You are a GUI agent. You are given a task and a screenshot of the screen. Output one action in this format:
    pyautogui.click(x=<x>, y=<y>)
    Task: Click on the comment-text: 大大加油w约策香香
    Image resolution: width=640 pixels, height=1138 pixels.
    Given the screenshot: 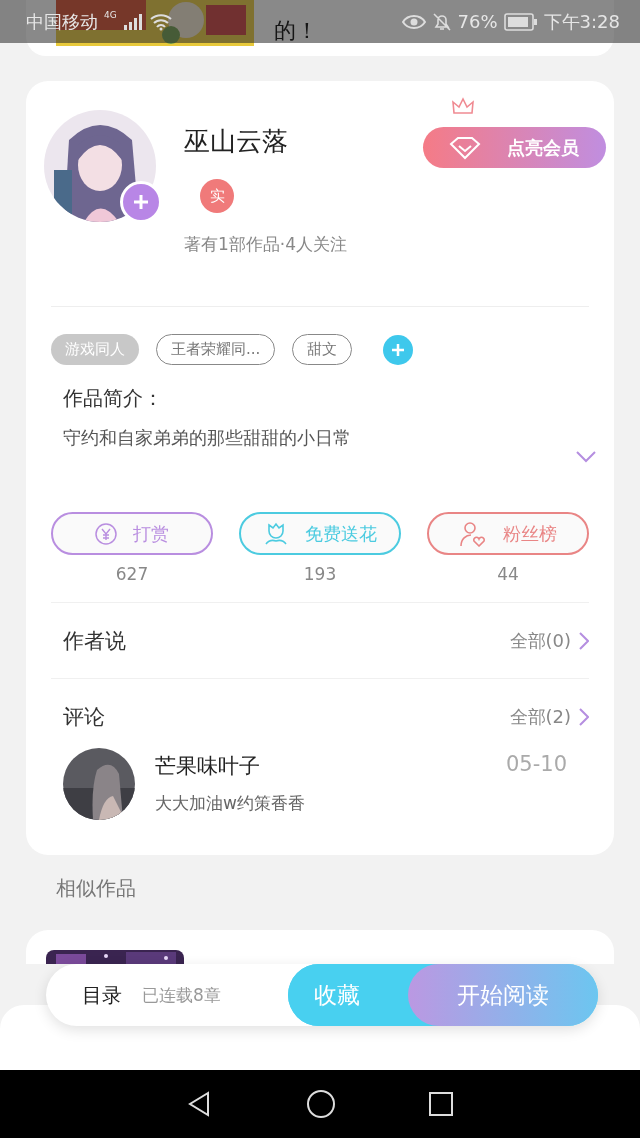 What is the action you would take?
    pyautogui.click(x=230, y=803)
    